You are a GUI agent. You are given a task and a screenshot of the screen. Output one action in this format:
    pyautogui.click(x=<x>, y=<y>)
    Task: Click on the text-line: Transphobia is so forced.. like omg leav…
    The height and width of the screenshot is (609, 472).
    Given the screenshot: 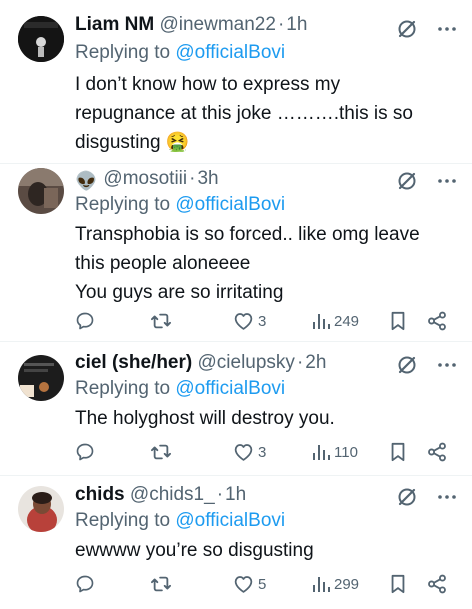 What is the action you would take?
    pyautogui.click(x=247, y=234)
    